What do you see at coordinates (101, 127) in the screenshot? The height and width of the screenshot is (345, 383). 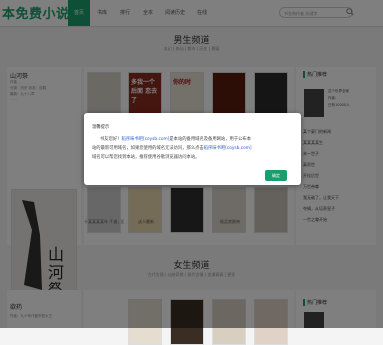 I see `dialog-title: 温馨提示` at bounding box center [101, 127].